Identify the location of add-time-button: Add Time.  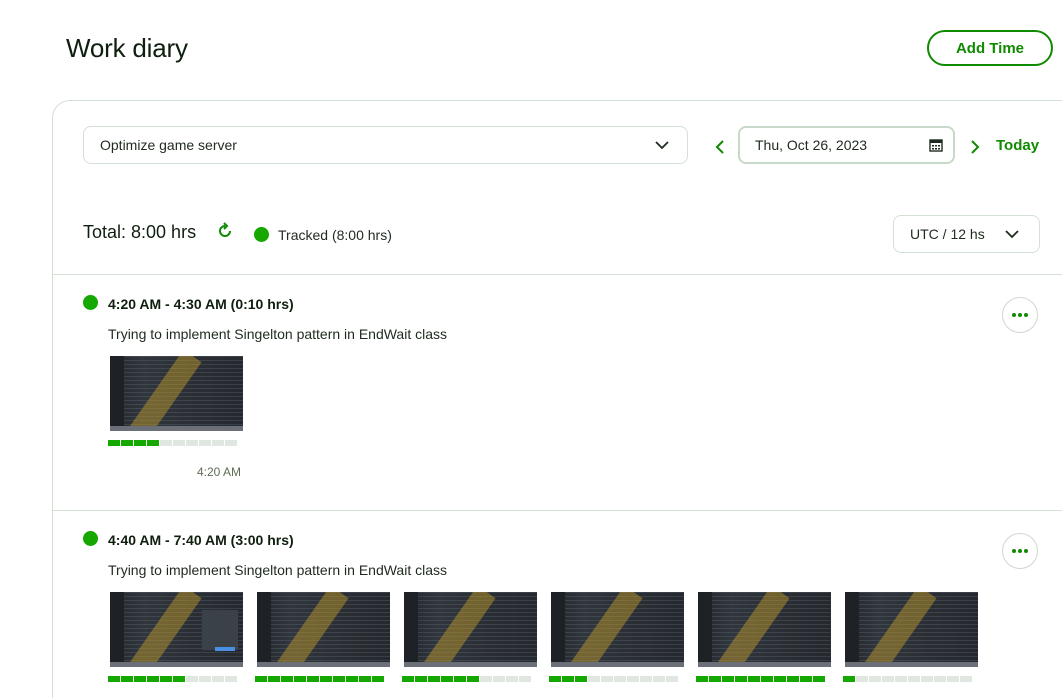
(990, 48).